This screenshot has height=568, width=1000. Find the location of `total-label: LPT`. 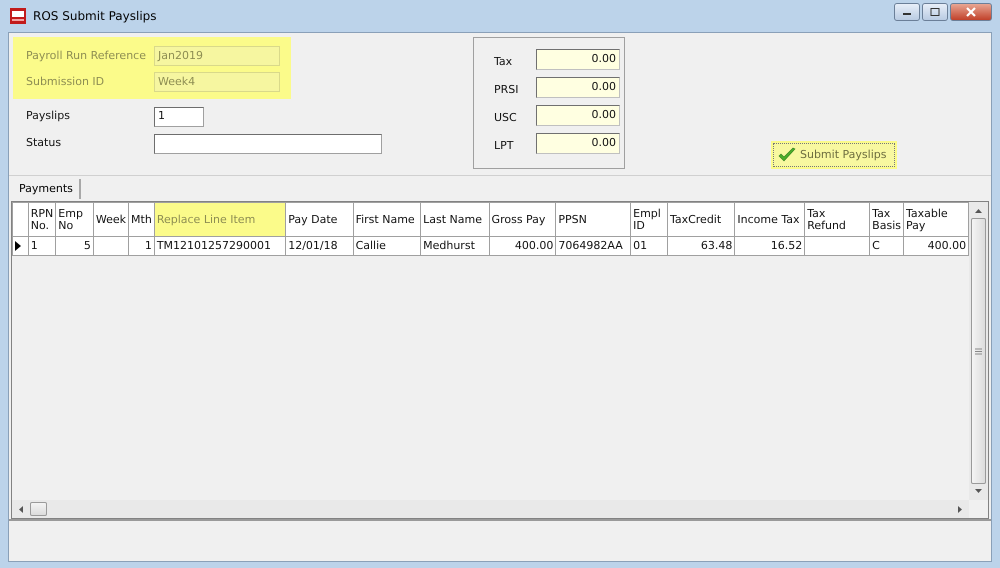

total-label: LPT is located at coordinates (503, 146).